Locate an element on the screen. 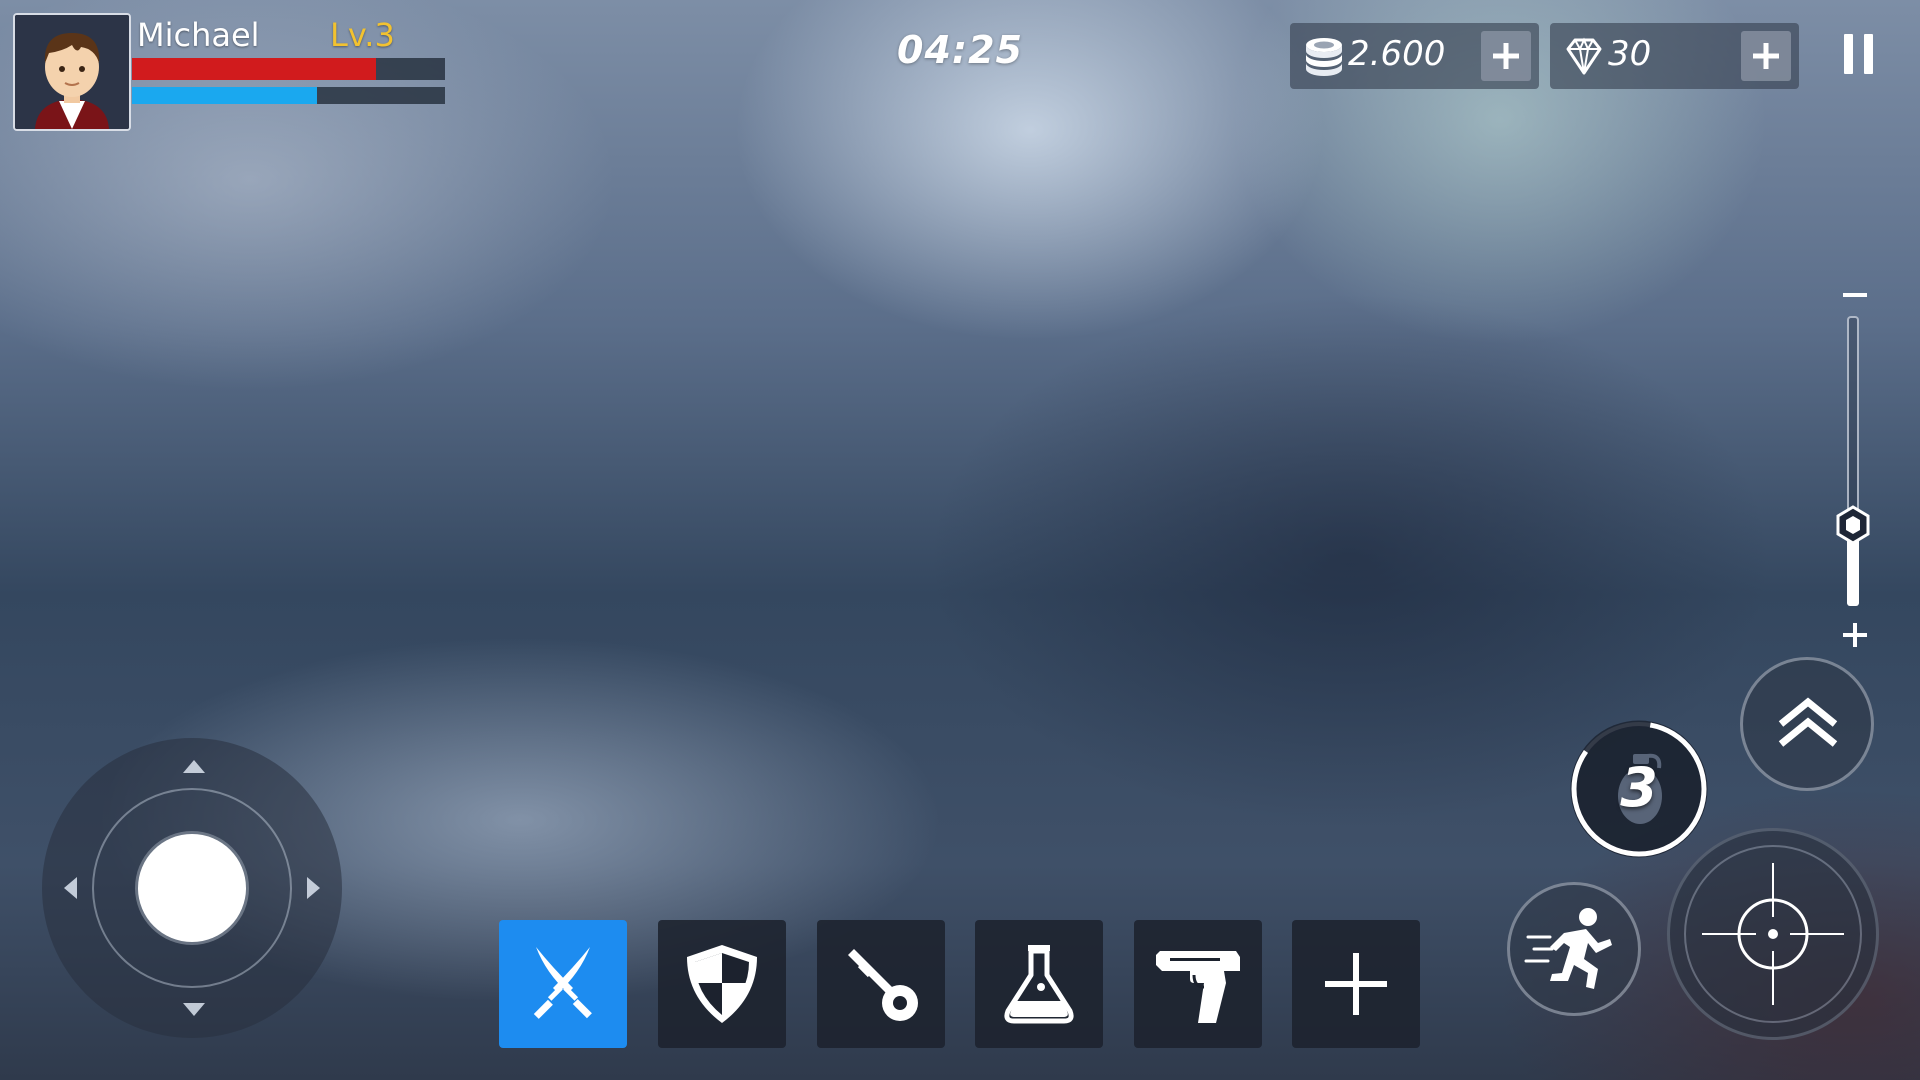 Image resolution: width=1920 pixels, height=1080 pixels. arrow-right-icon is located at coordinates (313, 888).